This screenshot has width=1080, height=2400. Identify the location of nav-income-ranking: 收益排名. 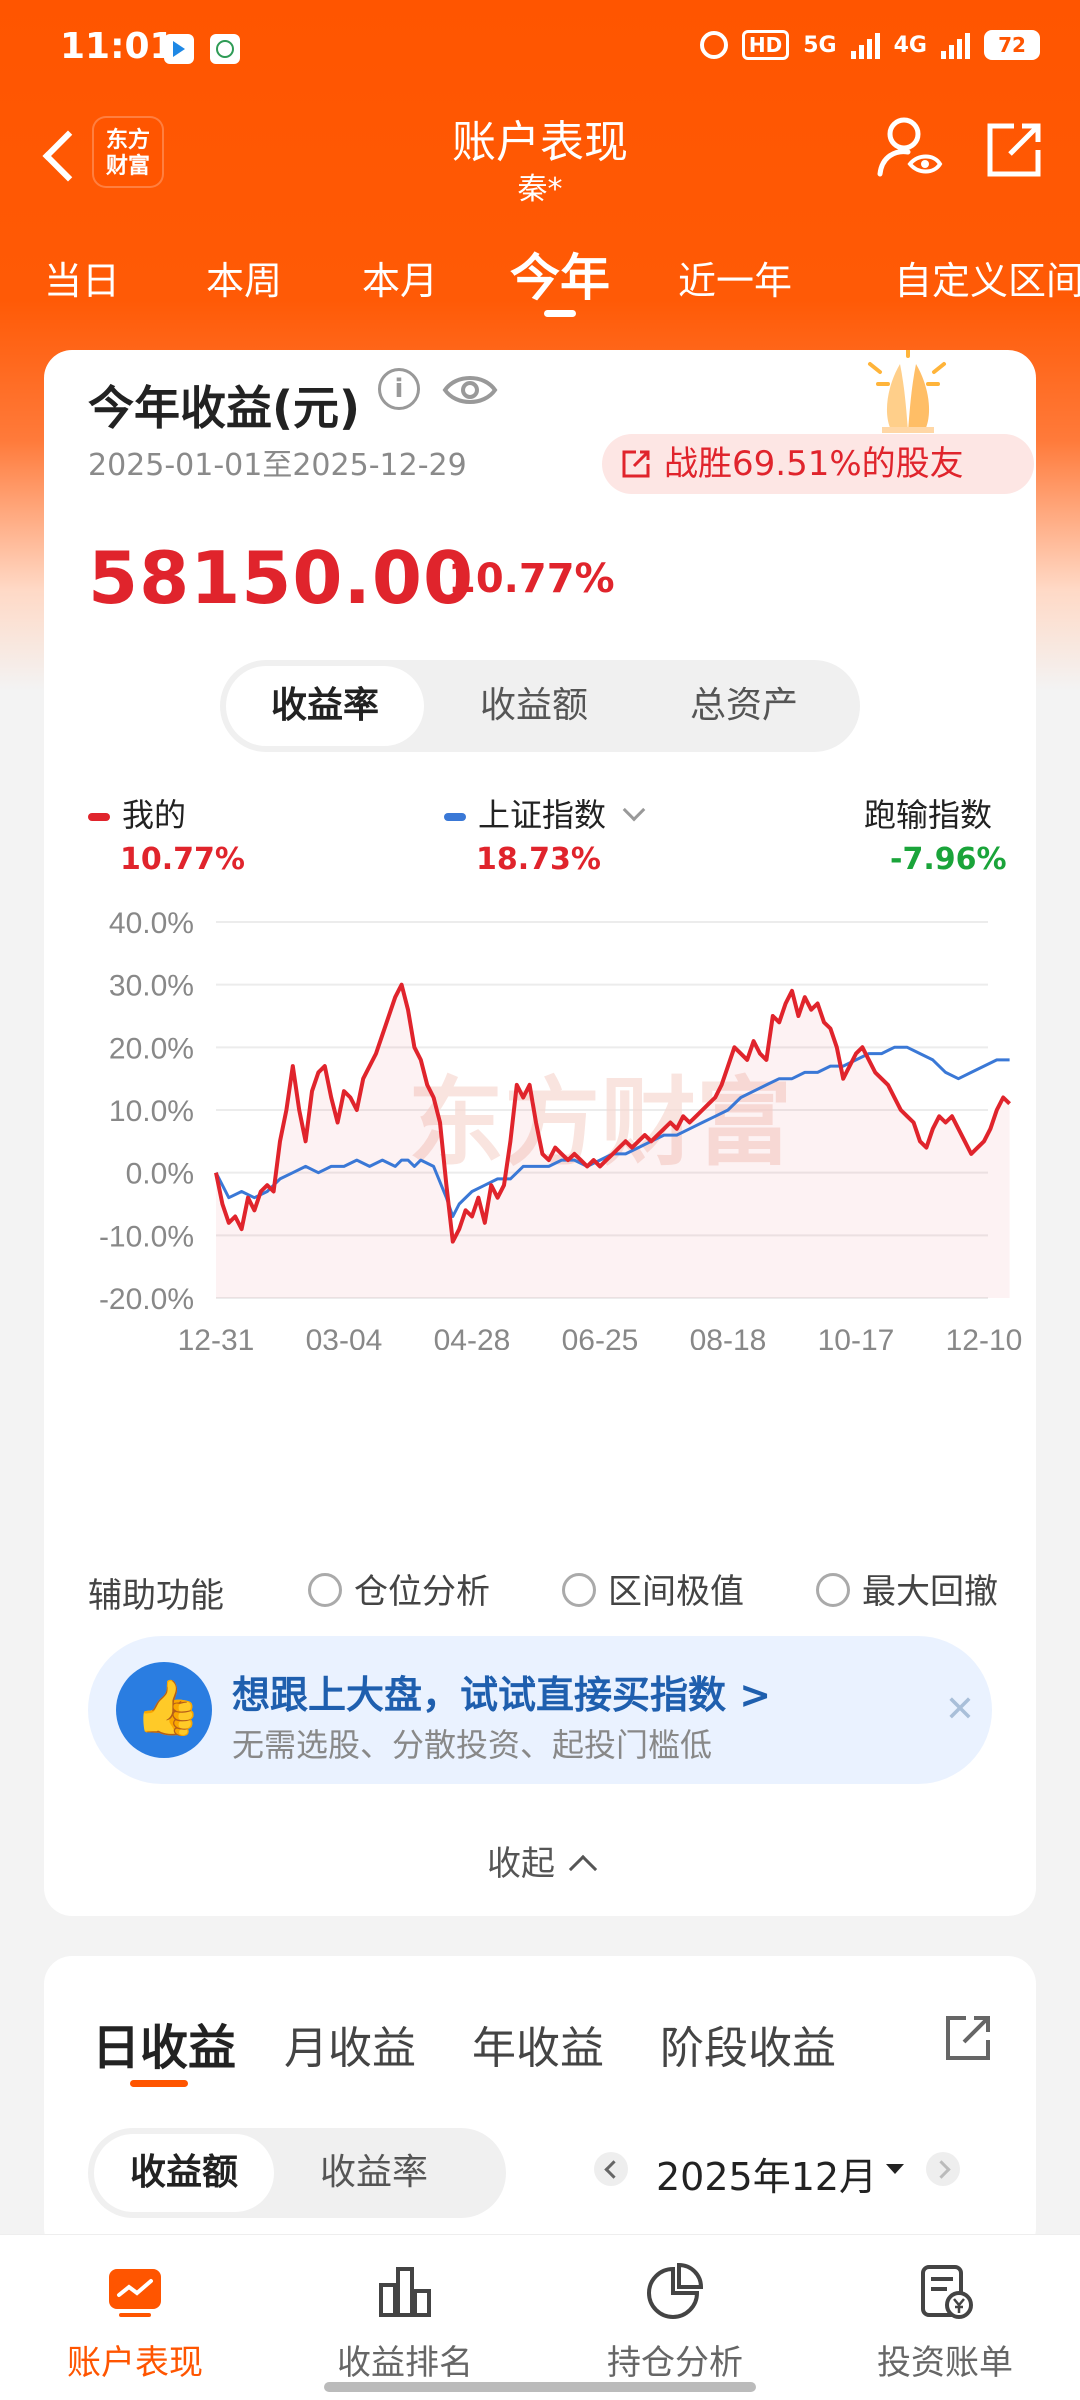
(405, 2317).